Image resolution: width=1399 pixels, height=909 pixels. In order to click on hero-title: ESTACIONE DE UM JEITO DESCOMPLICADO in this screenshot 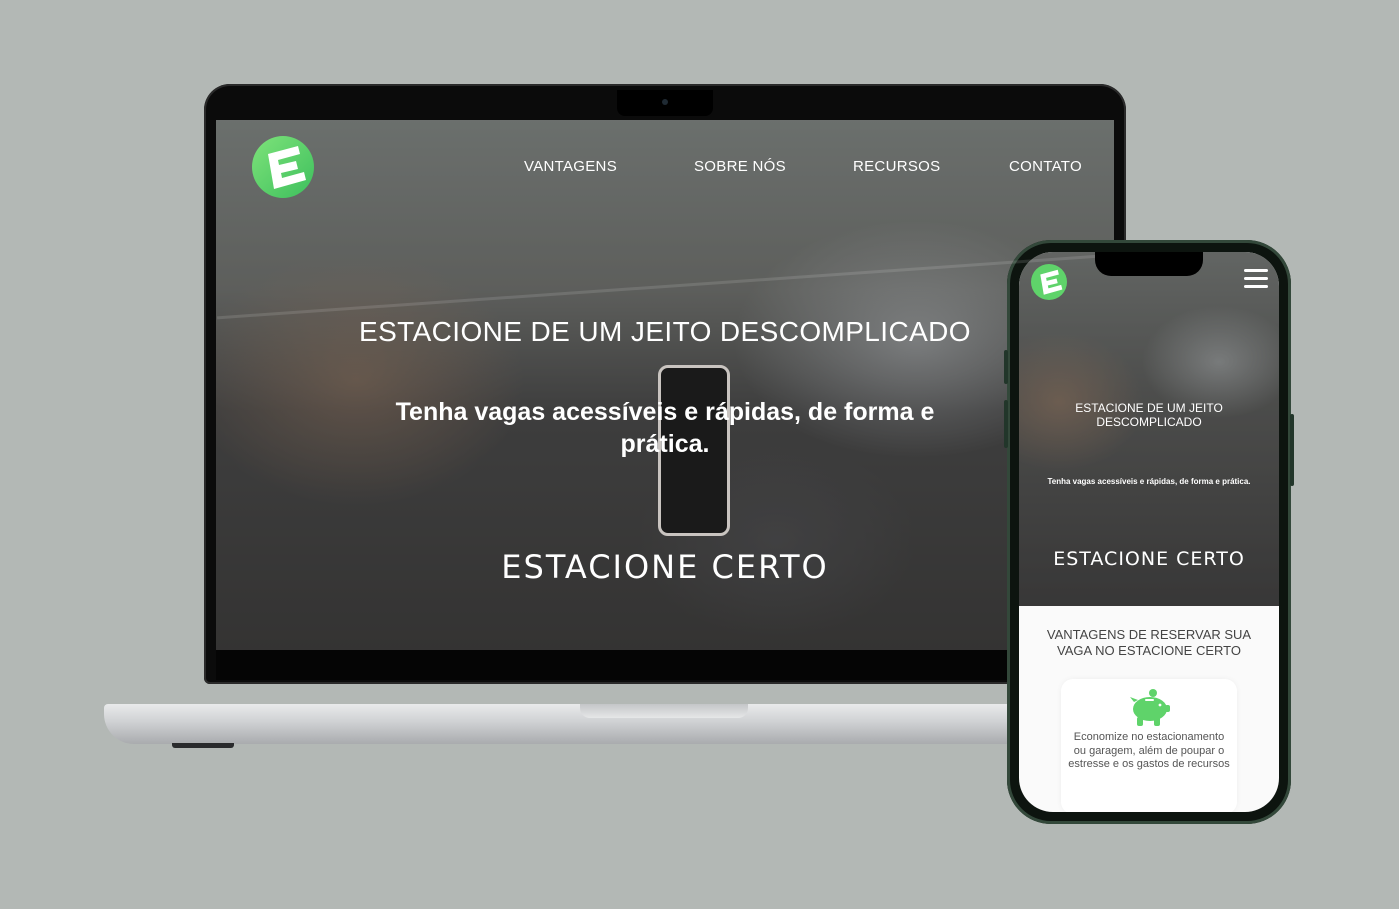, I will do `click(665, 331)`.